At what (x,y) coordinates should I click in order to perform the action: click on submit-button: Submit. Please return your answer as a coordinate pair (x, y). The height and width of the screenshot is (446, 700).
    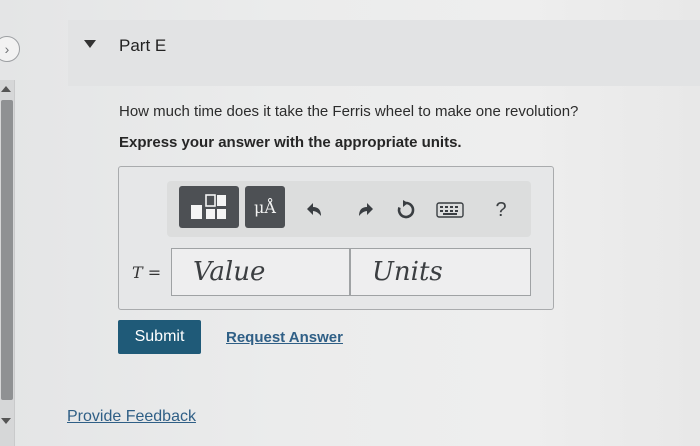
    Looking at the image, I should click on (159, 337).